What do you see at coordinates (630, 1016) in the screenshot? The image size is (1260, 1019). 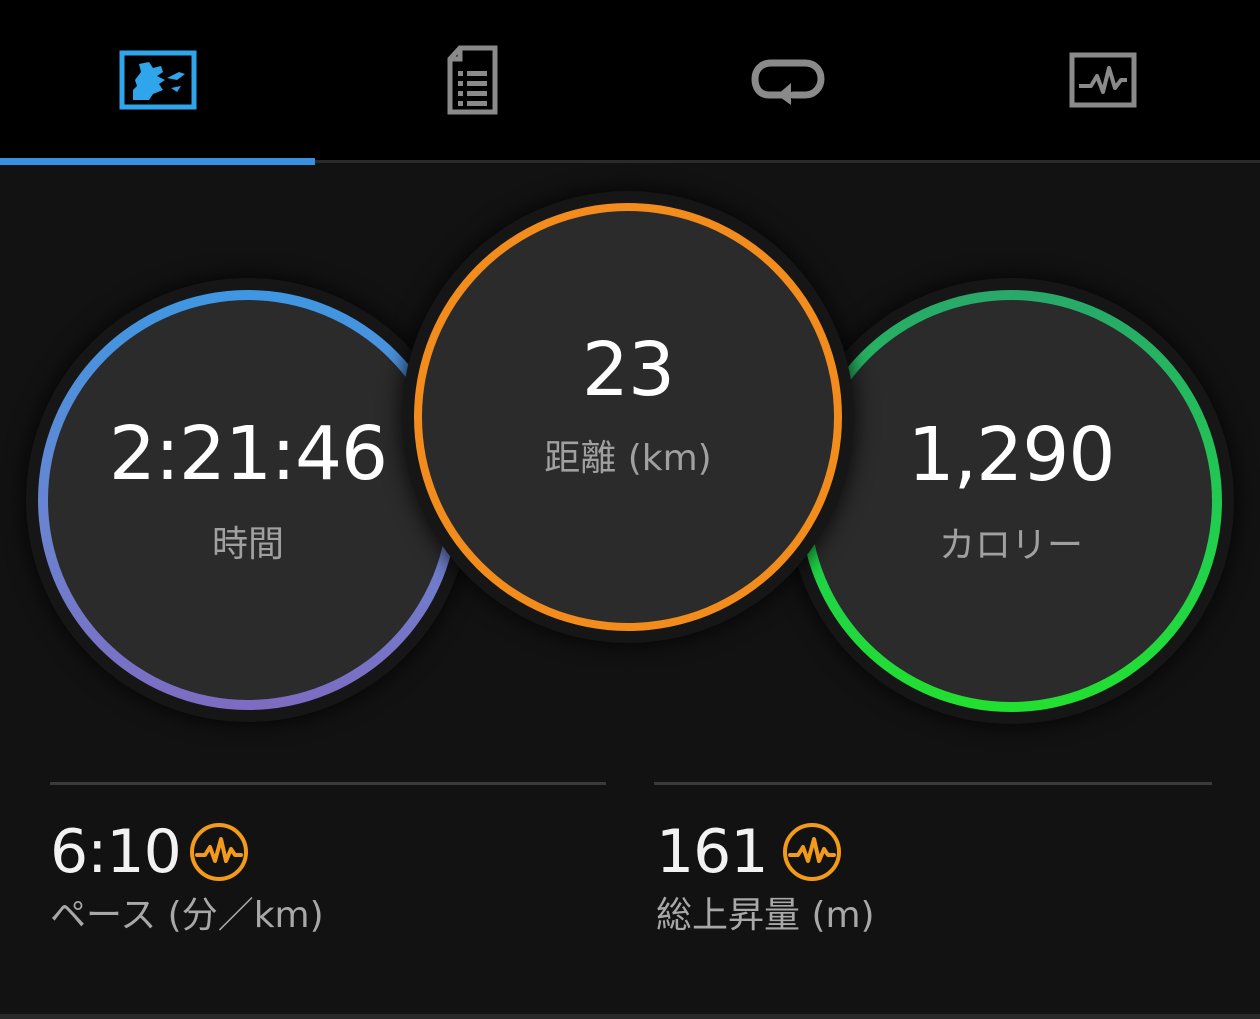 I see `bottom-edge` at bounding box center [630, 1016].